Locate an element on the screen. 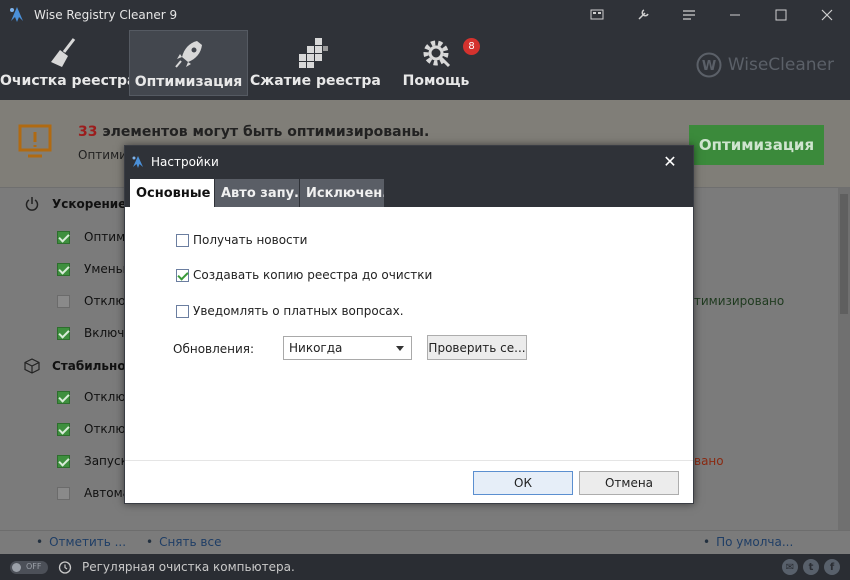 The height and width of the screenshot is (580, 850). monitor-warning-icon is located at coordinates (35, 141).